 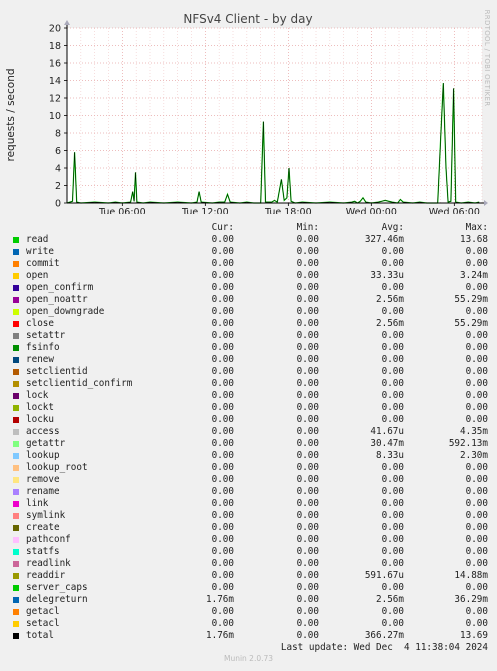 I want to click on legend-row-close: close 0.00 0.00 2.56m 55.29m, so click(x=249, y=324).